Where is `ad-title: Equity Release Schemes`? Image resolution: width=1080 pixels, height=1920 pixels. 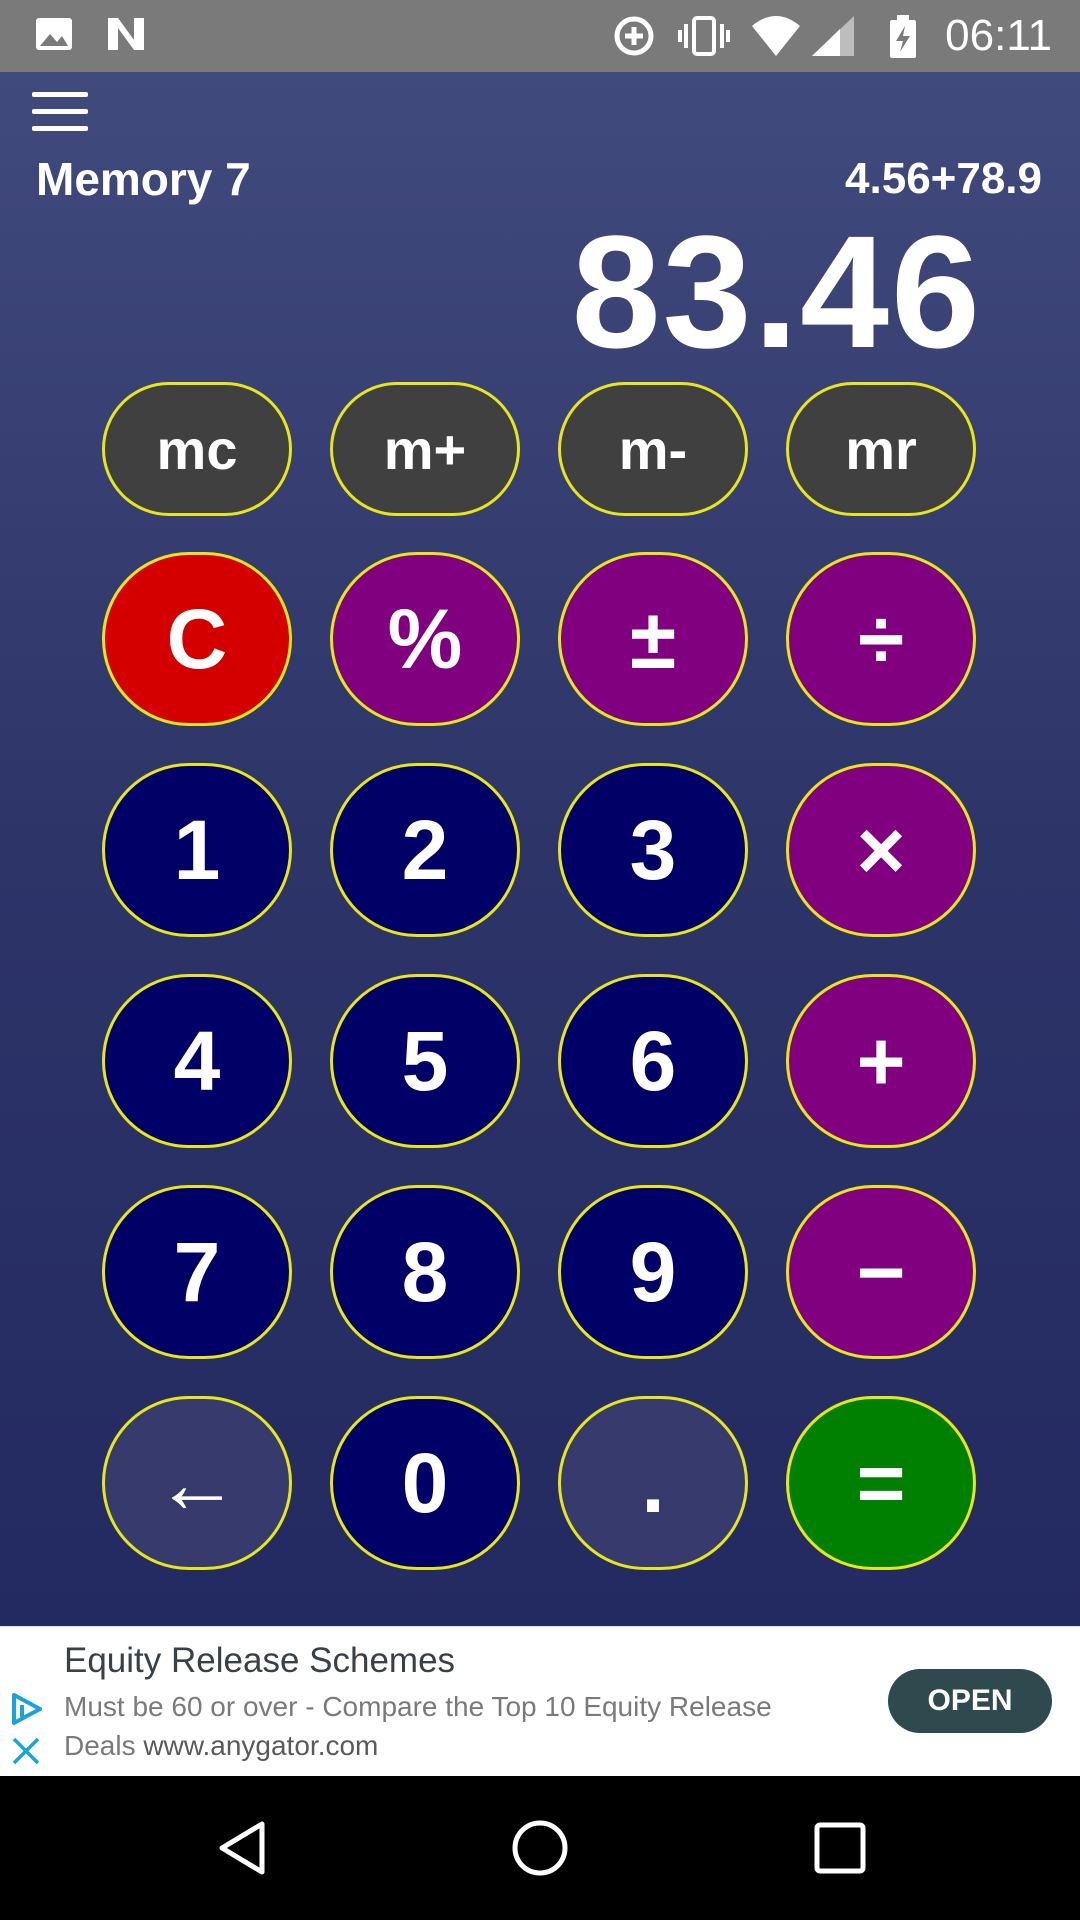 ad-title: Equity Release Schemes is located at coordinates (259, 1661).